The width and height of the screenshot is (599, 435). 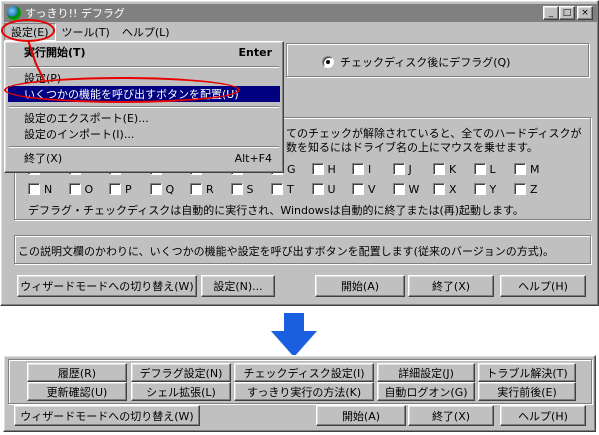 What do you see at coordinates (543, 415) in the screenshot?
I see `panel-help-button: ヘルプ(H)` at bounding box center [543, 415].